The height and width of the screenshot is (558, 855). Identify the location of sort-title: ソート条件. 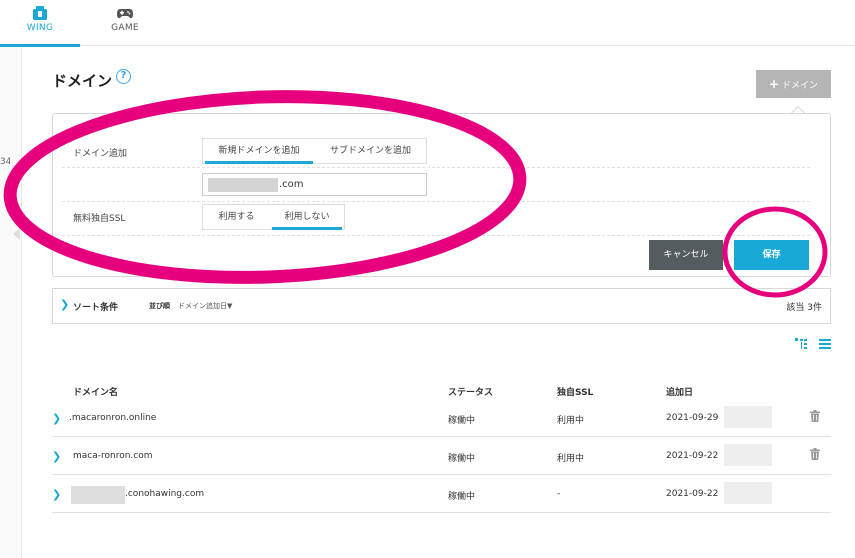
(96, 308).